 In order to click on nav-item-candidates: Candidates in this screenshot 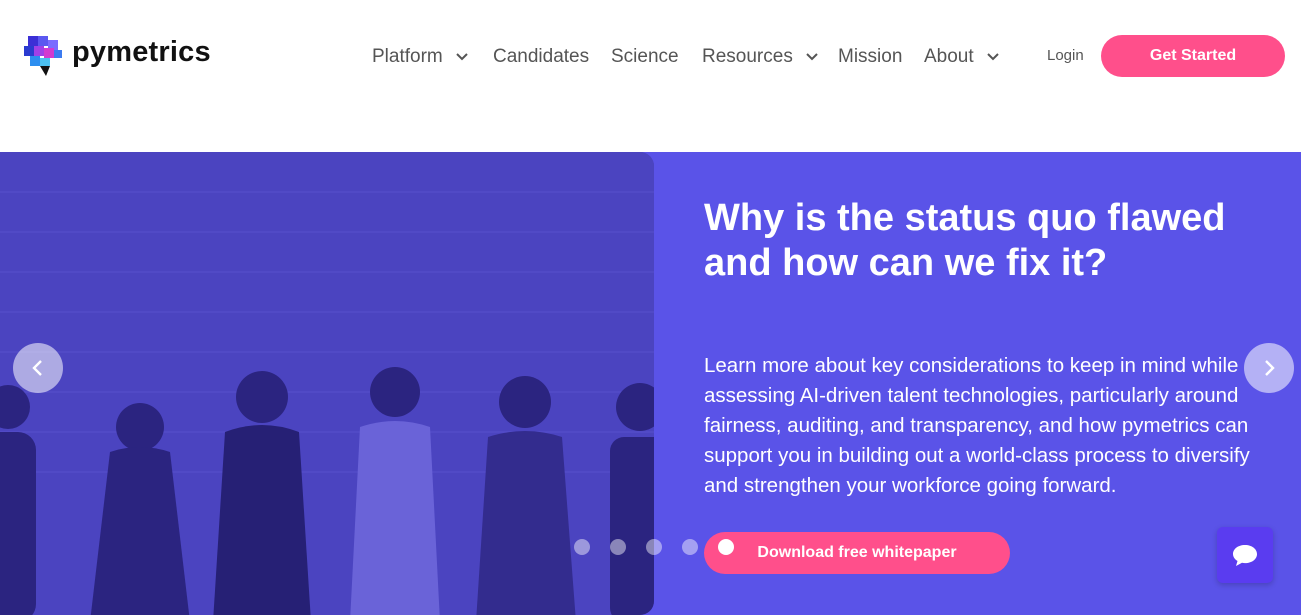, I will do `click(541, 57)`.